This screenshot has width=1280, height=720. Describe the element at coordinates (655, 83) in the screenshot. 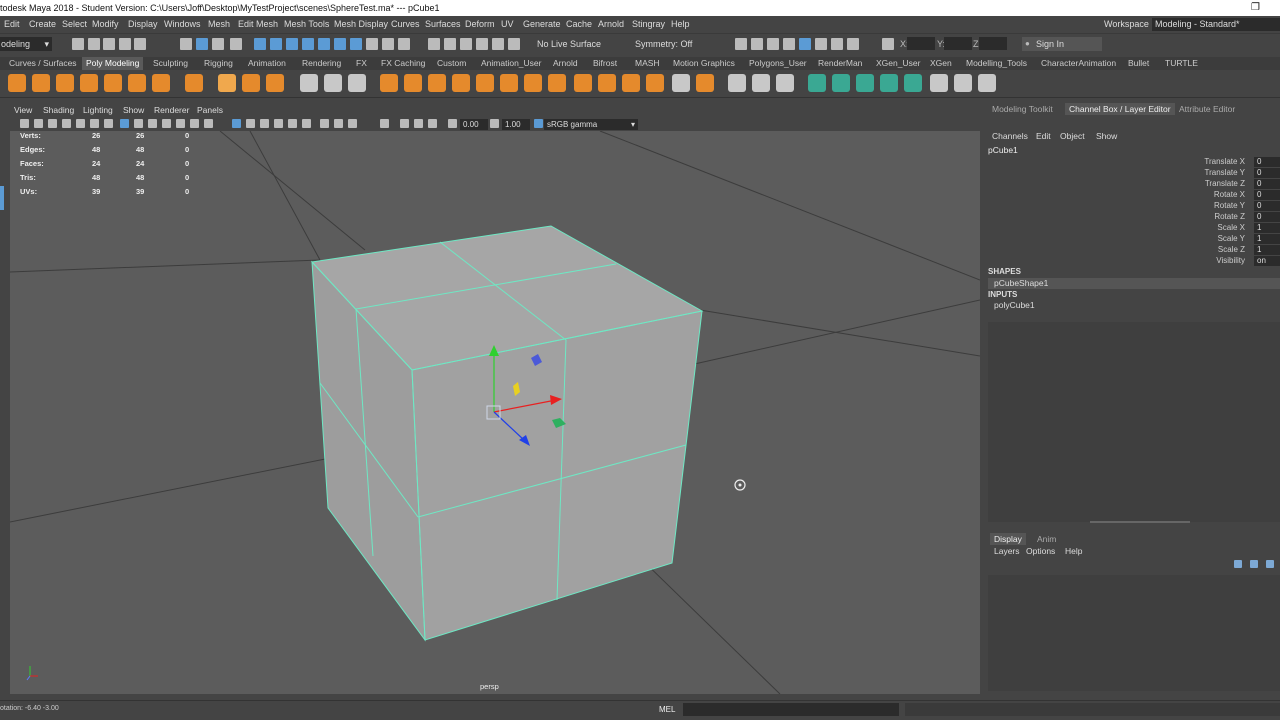

I see `cleanup-icon` at that location.